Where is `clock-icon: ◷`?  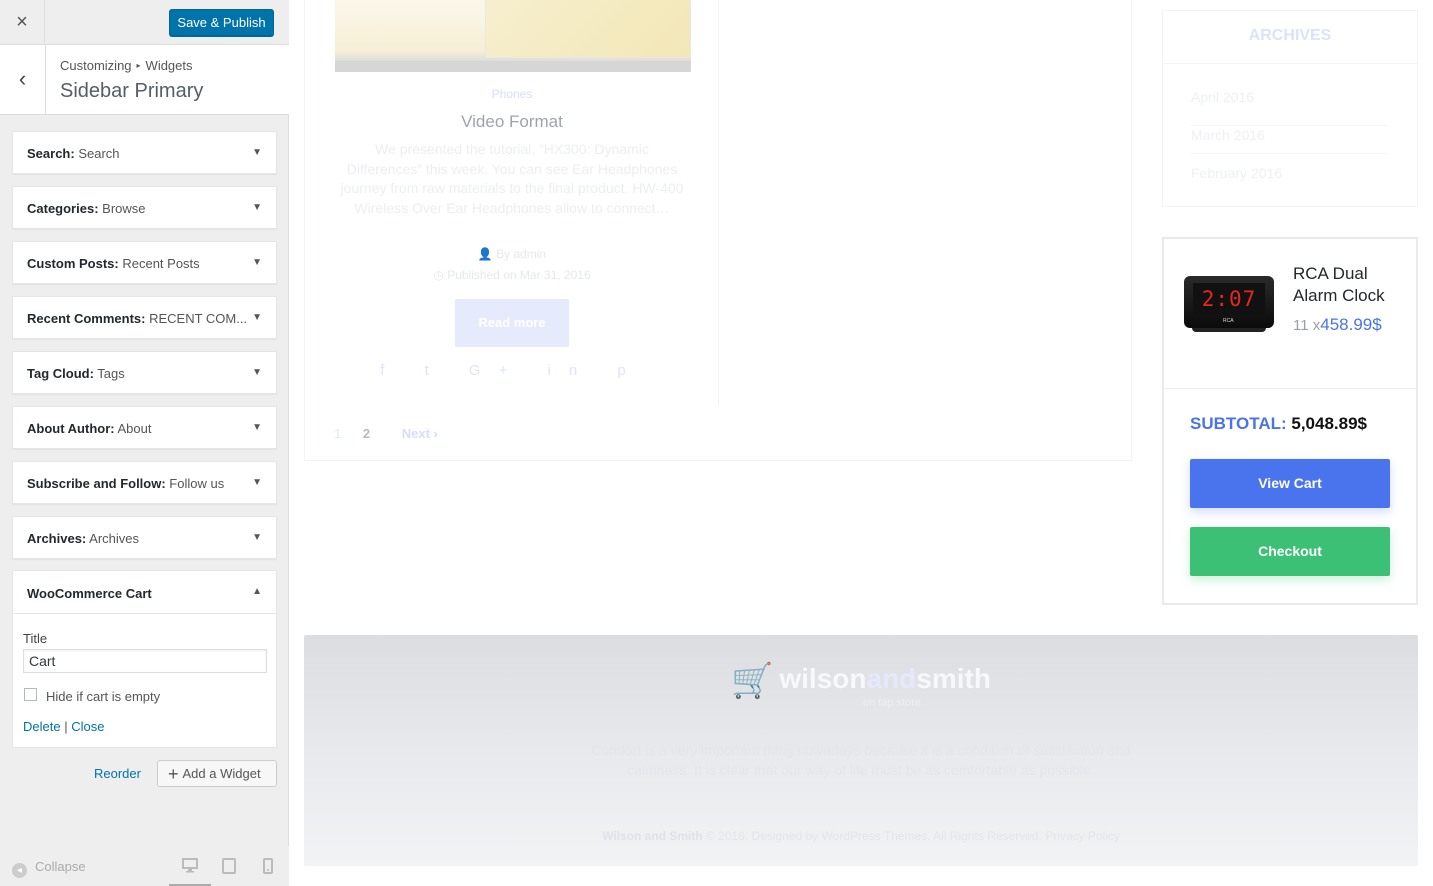
clock-icon: ◷ is located at coordinates (440, 275).